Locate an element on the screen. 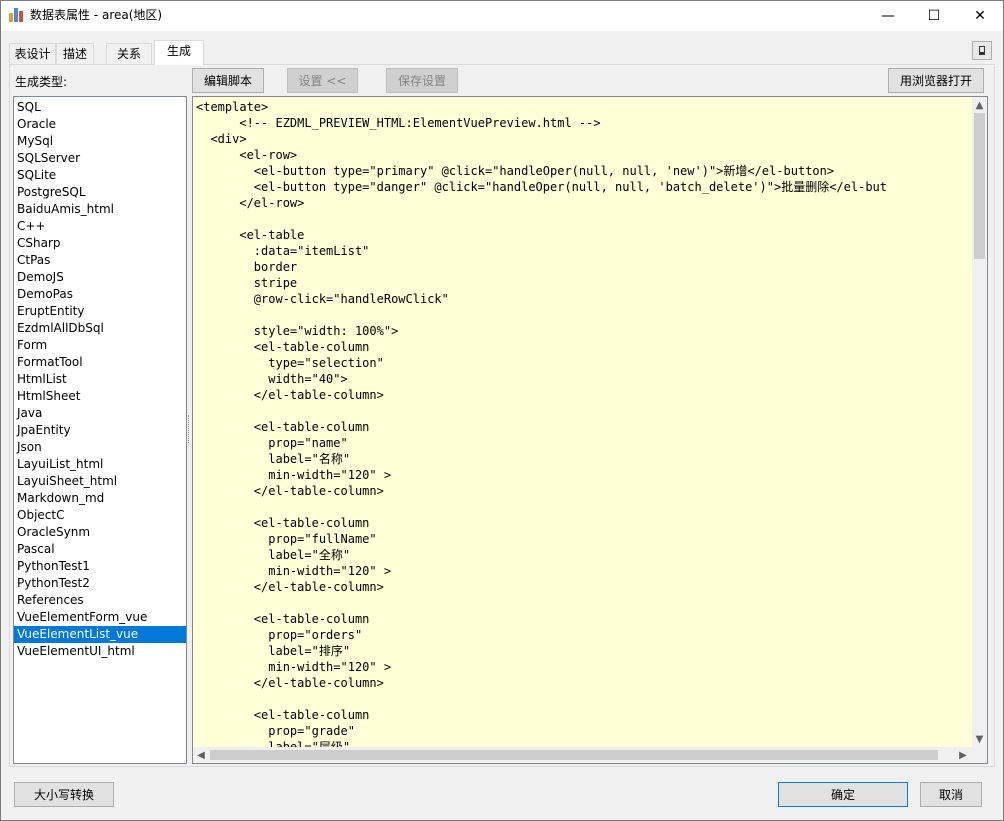 The height and width of the screenshot is (821, 1004). list-item: OracleSynm is located at coordinates (100, 532).